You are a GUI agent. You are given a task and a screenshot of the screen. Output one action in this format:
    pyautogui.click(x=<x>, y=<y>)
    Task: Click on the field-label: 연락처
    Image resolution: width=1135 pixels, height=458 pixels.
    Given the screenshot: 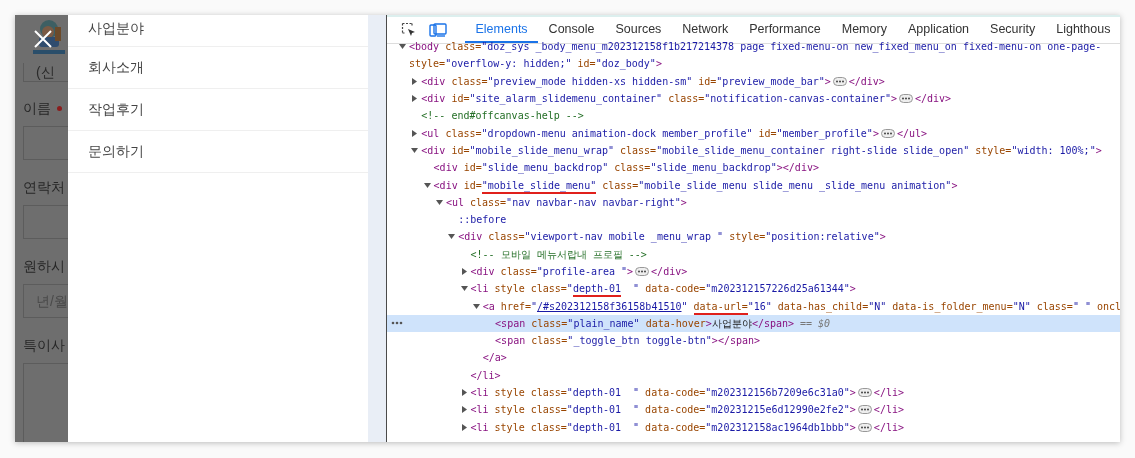 What is the action you would take?
    pyautogui.click(x=44, y=187)
    